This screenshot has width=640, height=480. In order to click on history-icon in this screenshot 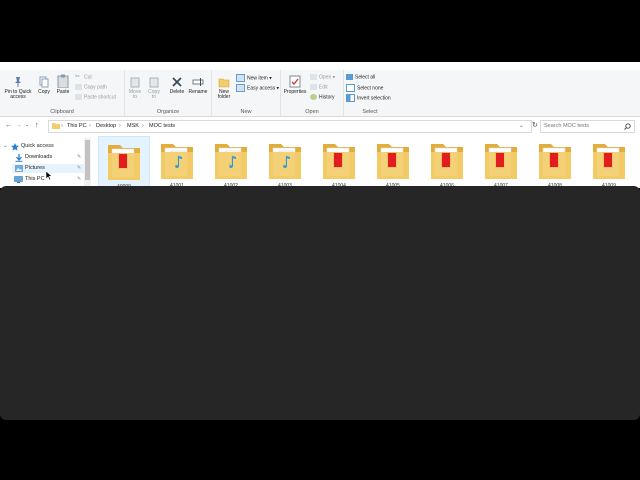, I will do `click(313, 97)`.